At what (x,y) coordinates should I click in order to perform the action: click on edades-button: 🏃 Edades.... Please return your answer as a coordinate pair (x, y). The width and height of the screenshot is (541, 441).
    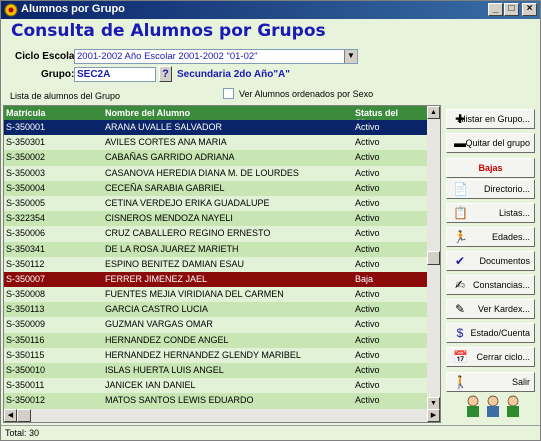
    Looking at the image, I should click on (490, 237).